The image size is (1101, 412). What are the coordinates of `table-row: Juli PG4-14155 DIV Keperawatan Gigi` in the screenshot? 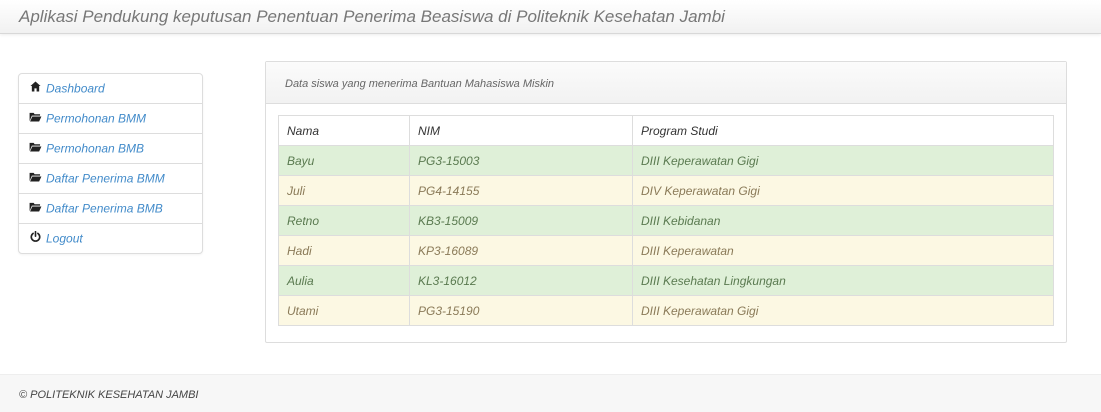 It's located at (666, 190).